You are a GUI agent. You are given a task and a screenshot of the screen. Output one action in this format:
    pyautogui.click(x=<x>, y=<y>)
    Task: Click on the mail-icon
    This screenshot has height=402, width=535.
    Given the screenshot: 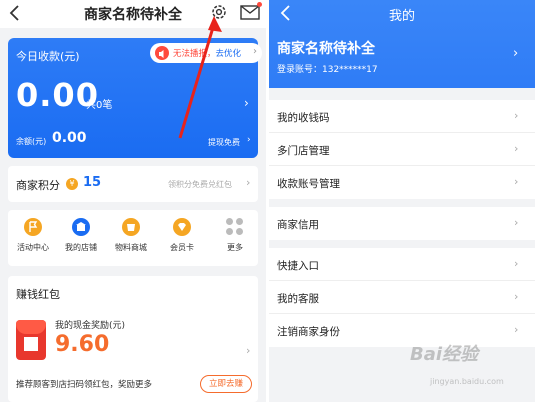 What is the action you would take?
    pyautogui.click(x=250, y=12)
    